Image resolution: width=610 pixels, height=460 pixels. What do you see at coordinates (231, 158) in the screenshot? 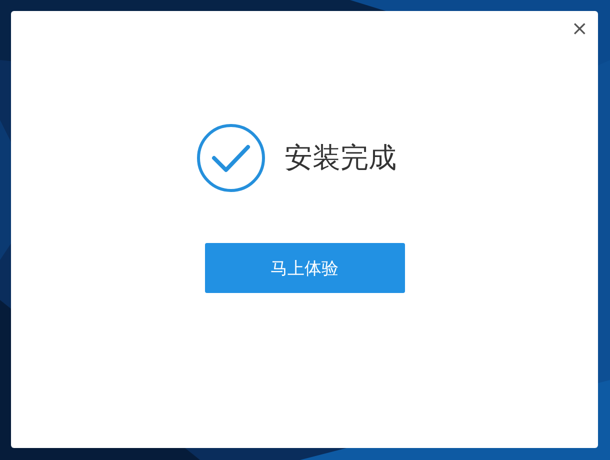
I see `check-circle-icon` at bounding box center [231, 158].